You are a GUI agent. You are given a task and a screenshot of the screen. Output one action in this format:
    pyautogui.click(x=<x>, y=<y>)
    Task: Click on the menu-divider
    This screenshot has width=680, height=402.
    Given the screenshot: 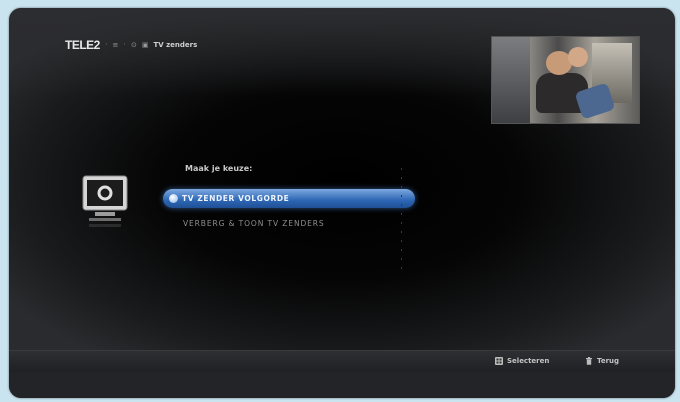 What is the action you would take?
    pyautogui.click(x=401, y=219)
    